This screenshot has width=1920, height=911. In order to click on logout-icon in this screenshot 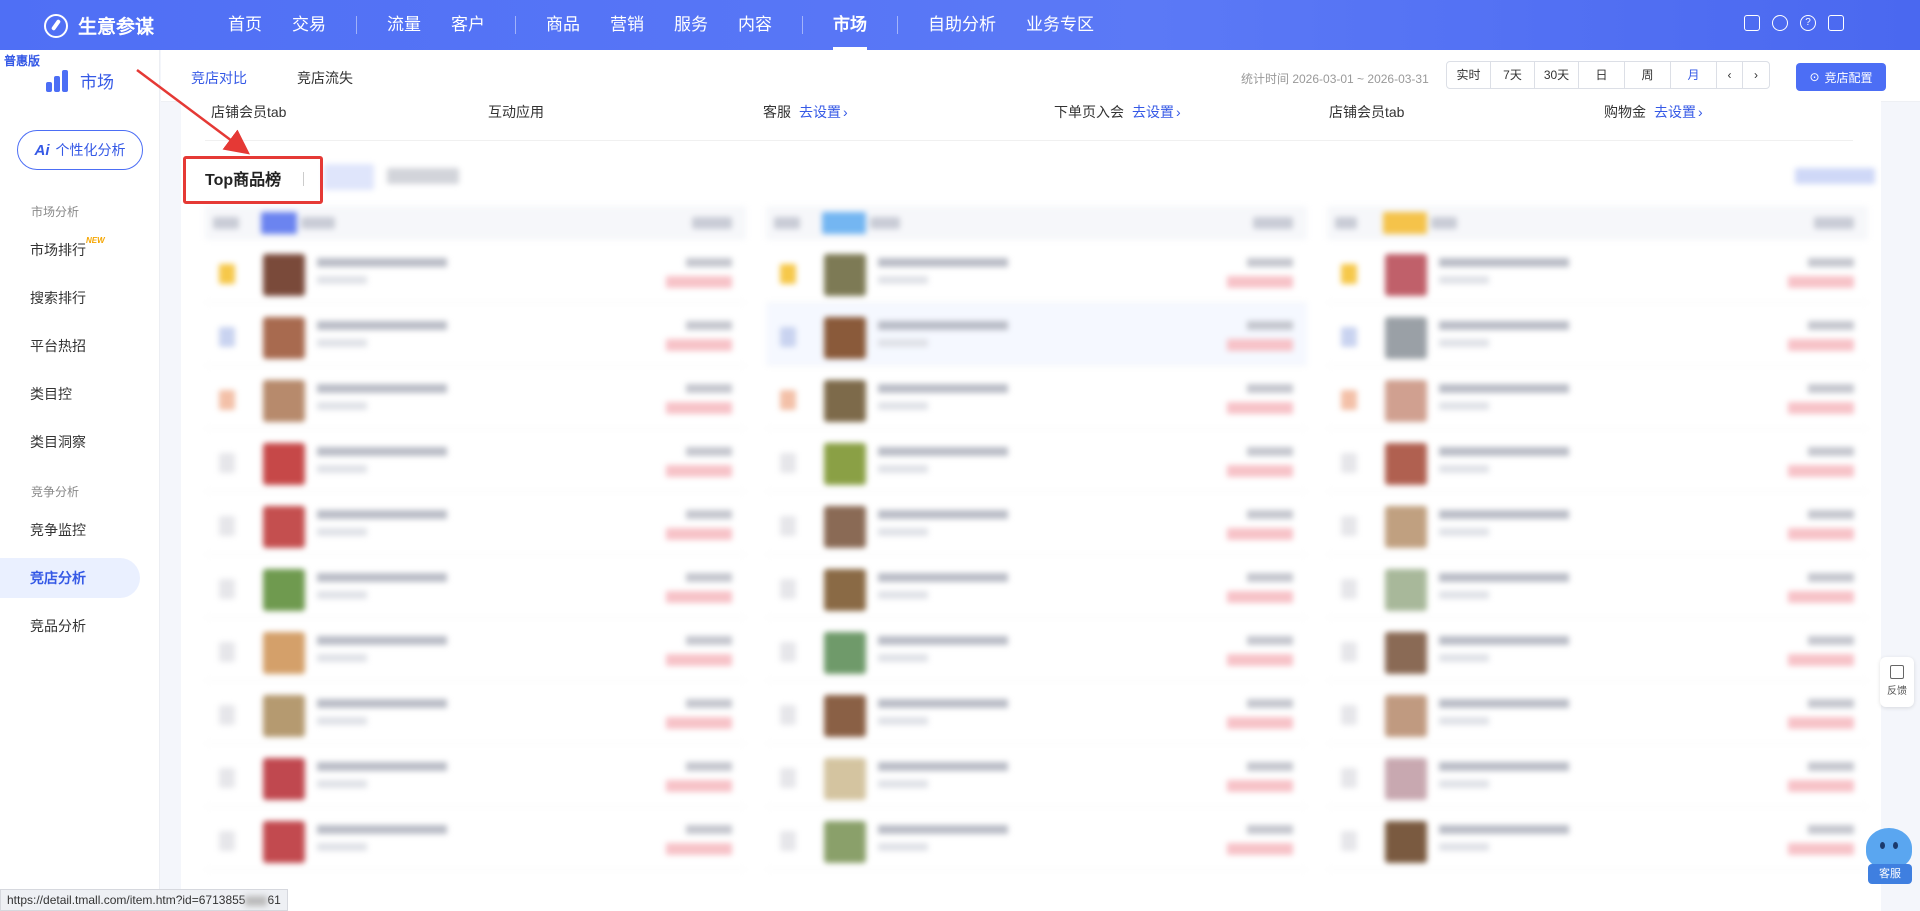, I will do `click(1836, 23)`.